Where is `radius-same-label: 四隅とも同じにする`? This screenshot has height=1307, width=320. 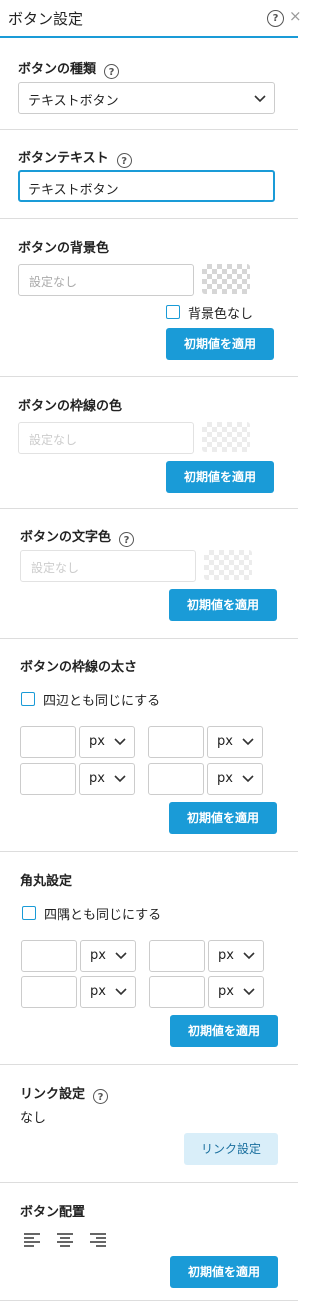
radius-same-label: 四隅とも同じにする is located at coordinates (103, 915).